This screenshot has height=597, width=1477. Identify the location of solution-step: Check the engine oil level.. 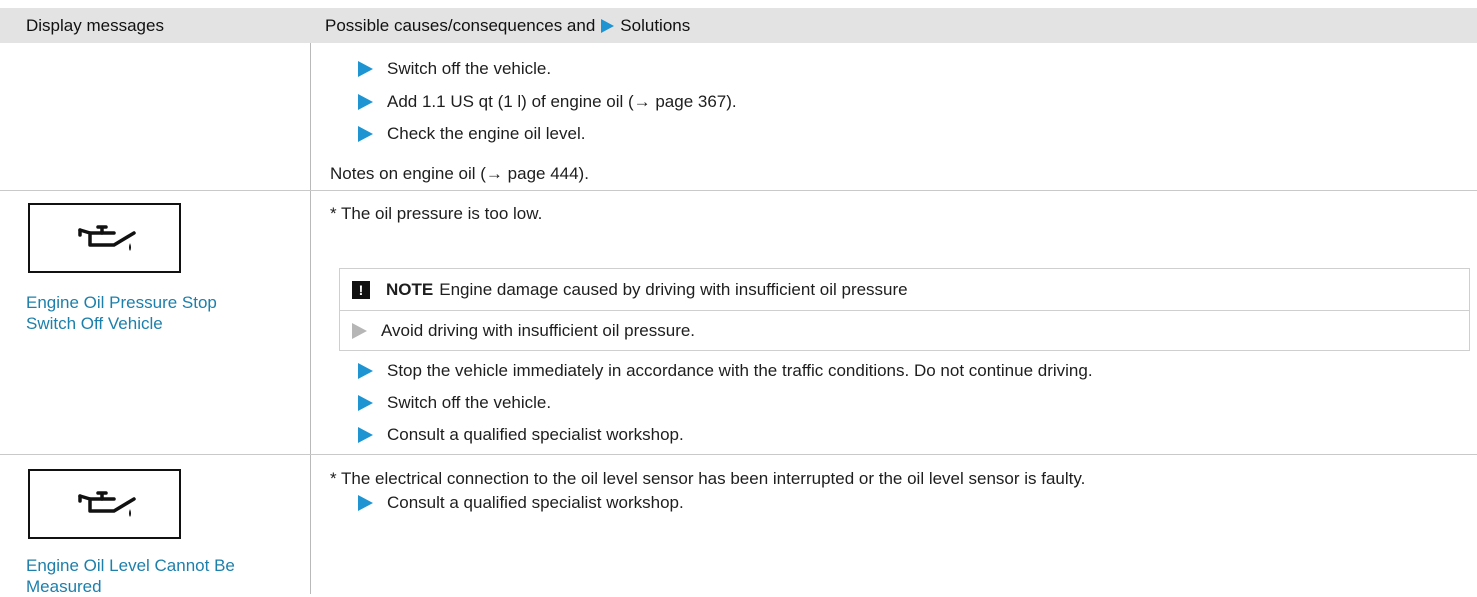
(471, 134).